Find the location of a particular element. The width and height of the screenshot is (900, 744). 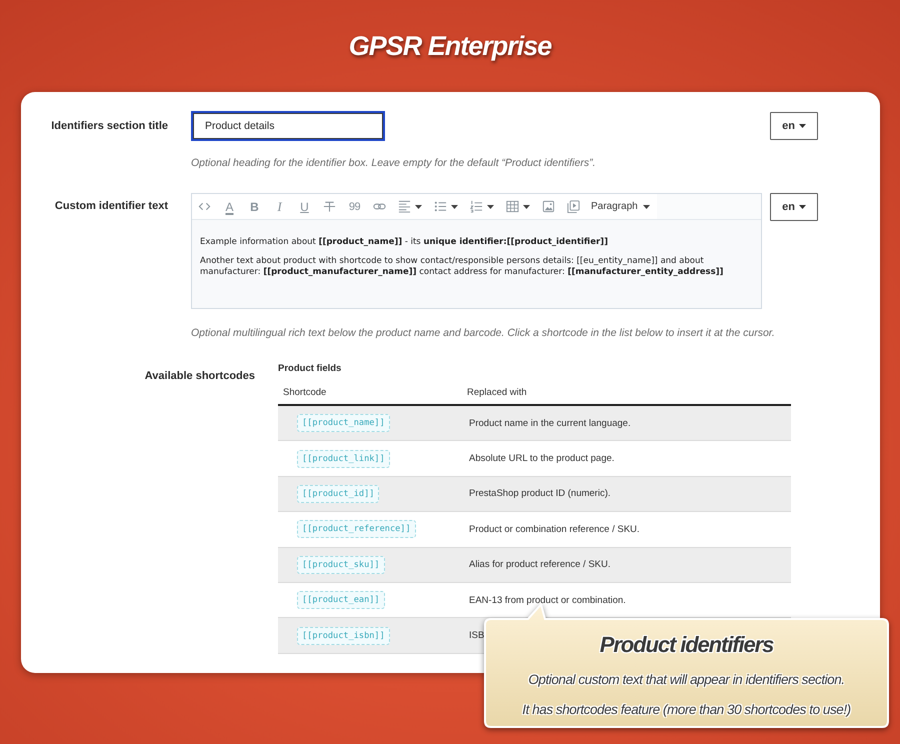

table-cell: PrestaShop product ID (numeric). is located at coordinates (540, 494).